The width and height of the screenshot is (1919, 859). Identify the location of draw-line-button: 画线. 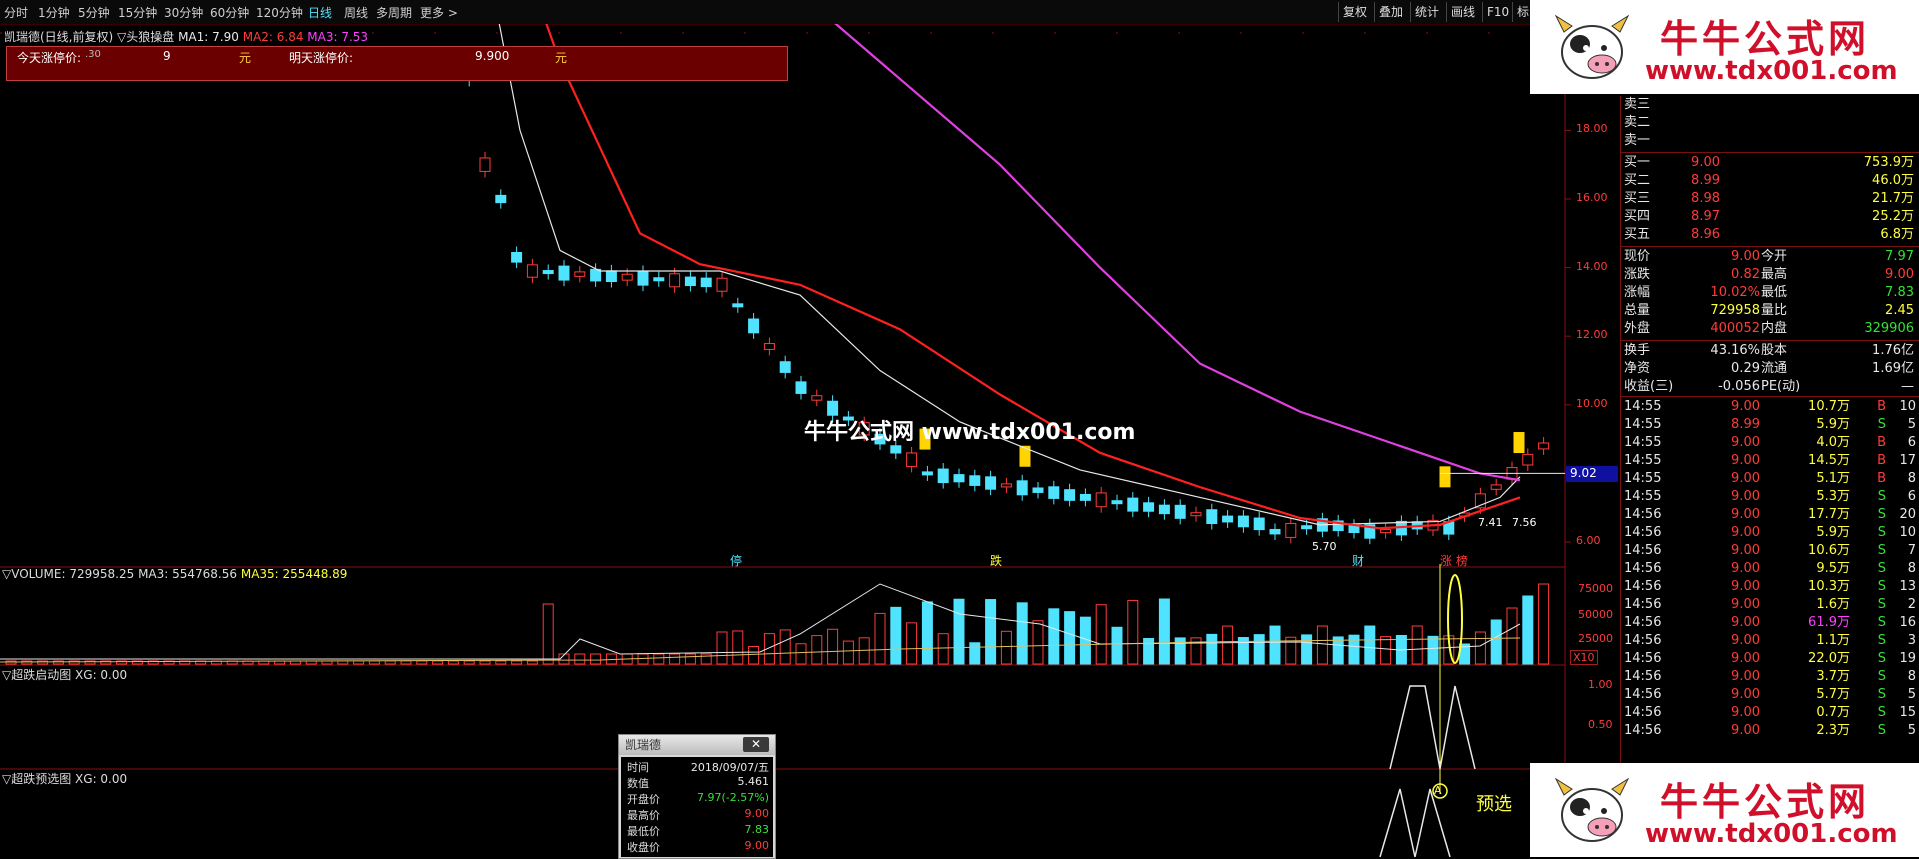
(1462, 12).